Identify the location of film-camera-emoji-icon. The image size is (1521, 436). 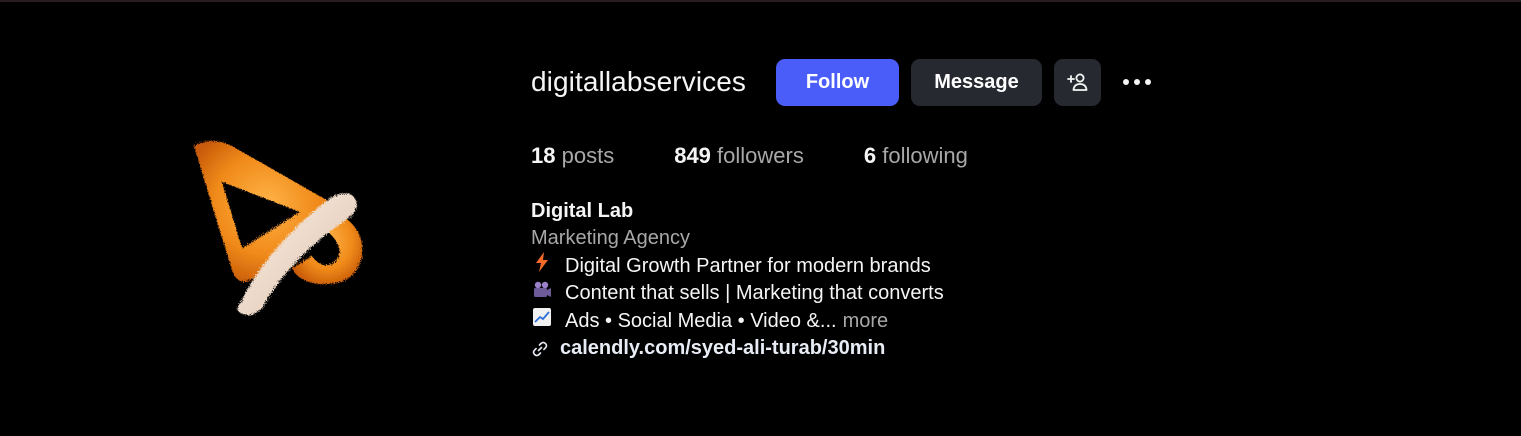
(542, 293).